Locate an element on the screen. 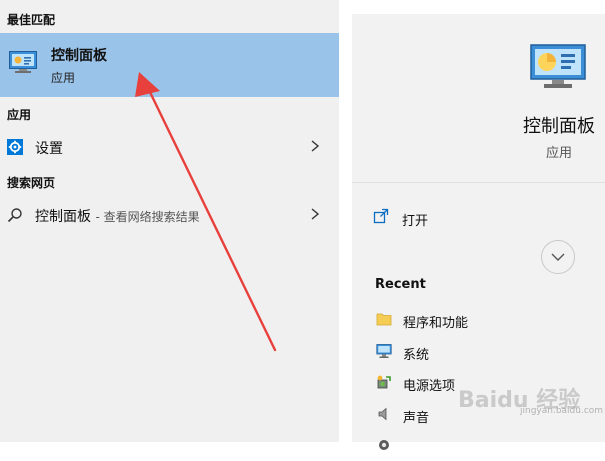 The image size is (605, 461). folder-icon is located at coordinates (384, 319).